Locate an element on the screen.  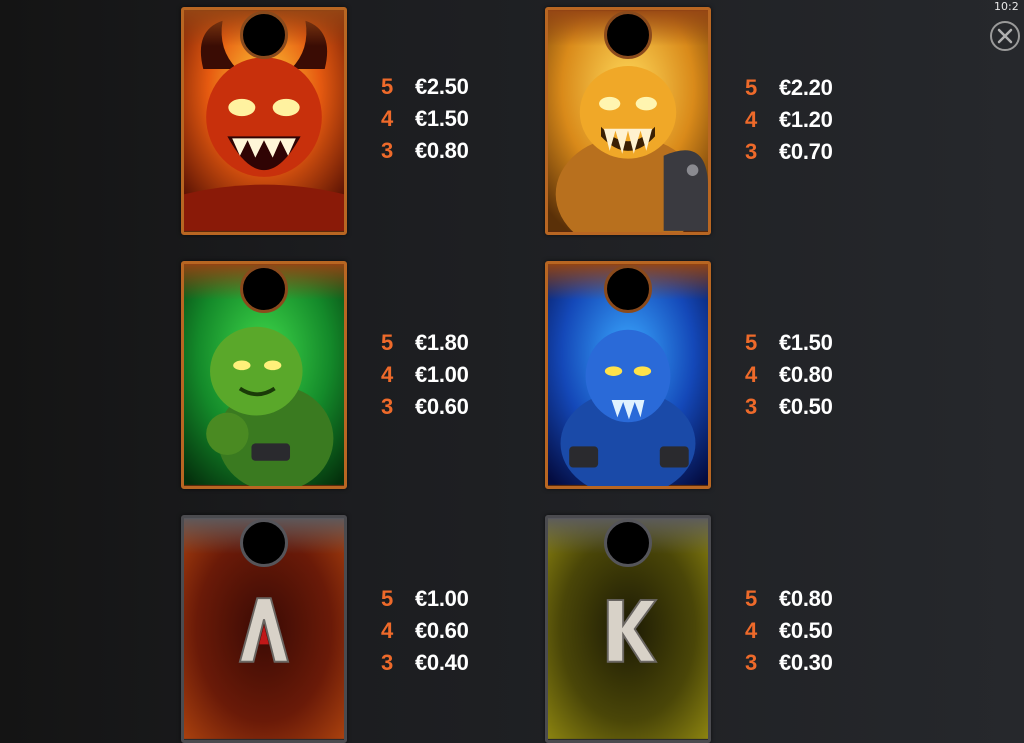
pay-row: 3 €0.50 is located at coordinates (789, 406).